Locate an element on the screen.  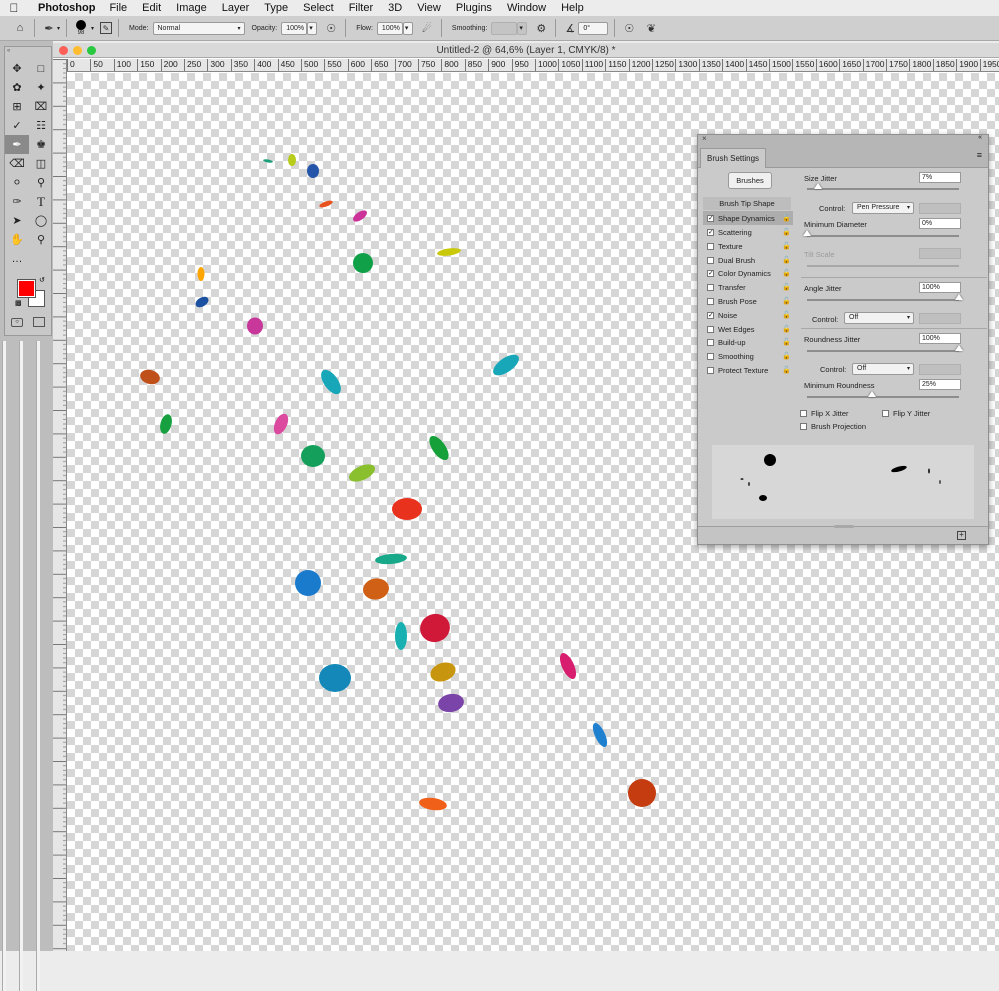
list-item-noise: ✓ Noise 🔓 is located at coordinates (748, 315).